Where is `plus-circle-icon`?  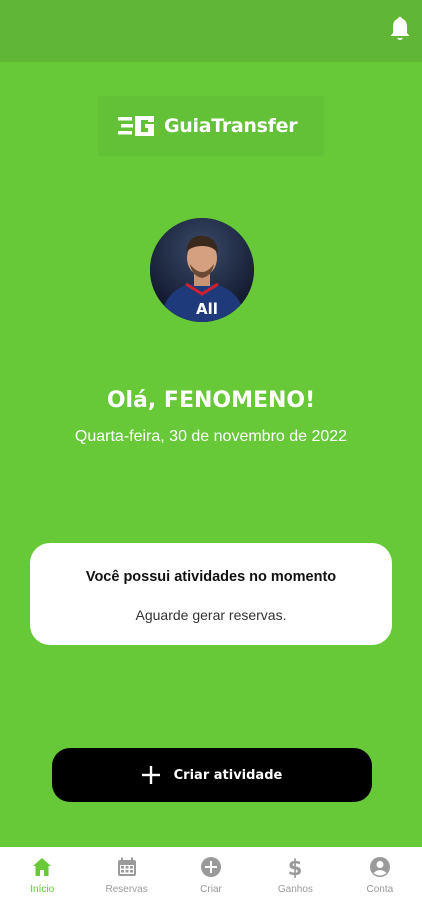 plus-circle-icon is located at coordinates (211, 867).